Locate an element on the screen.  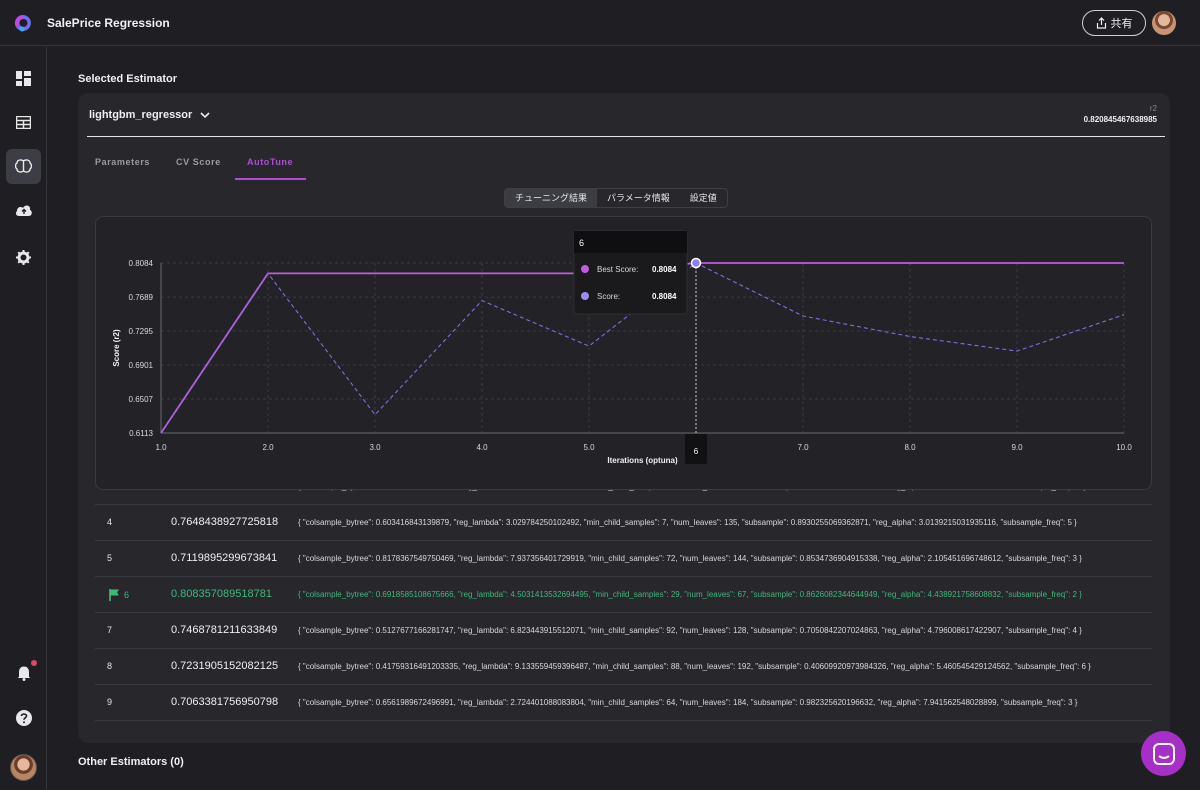
sidebar-item-table is located at coordinates (23, 122).